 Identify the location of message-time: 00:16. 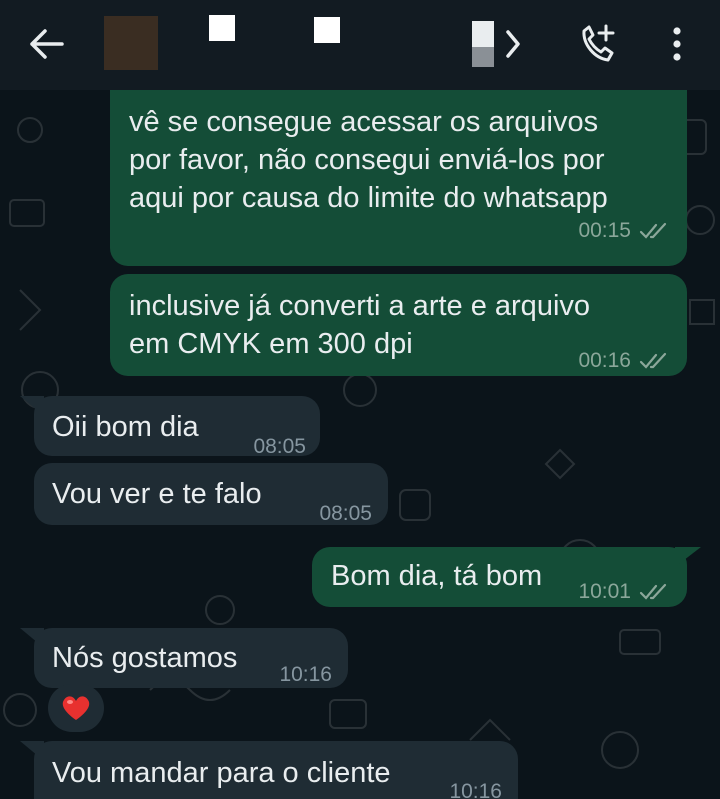
(604, 360).